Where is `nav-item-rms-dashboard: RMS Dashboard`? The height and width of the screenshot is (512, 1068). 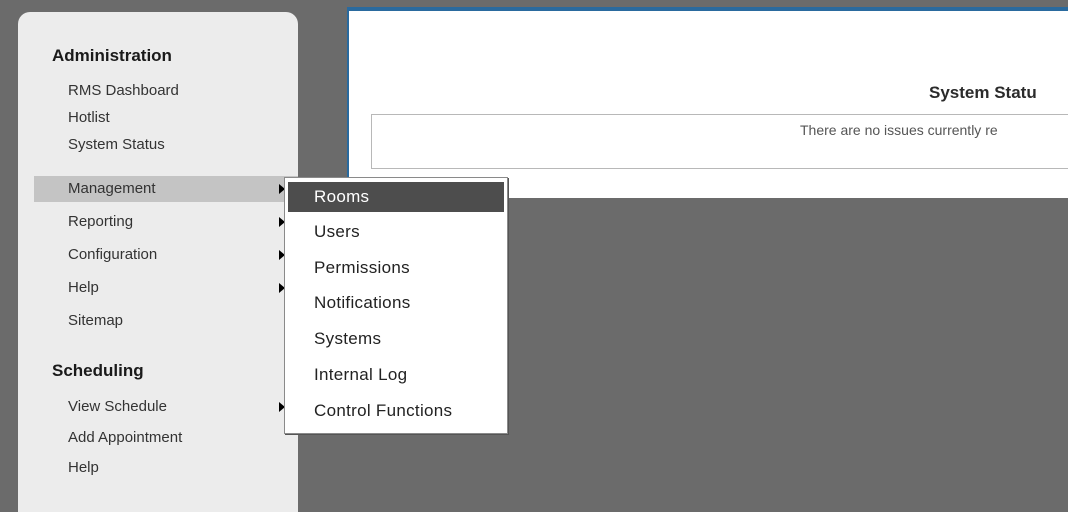
nav-item-rms-dashboard: RMS Dashboard is located at coordinates (166, 91).